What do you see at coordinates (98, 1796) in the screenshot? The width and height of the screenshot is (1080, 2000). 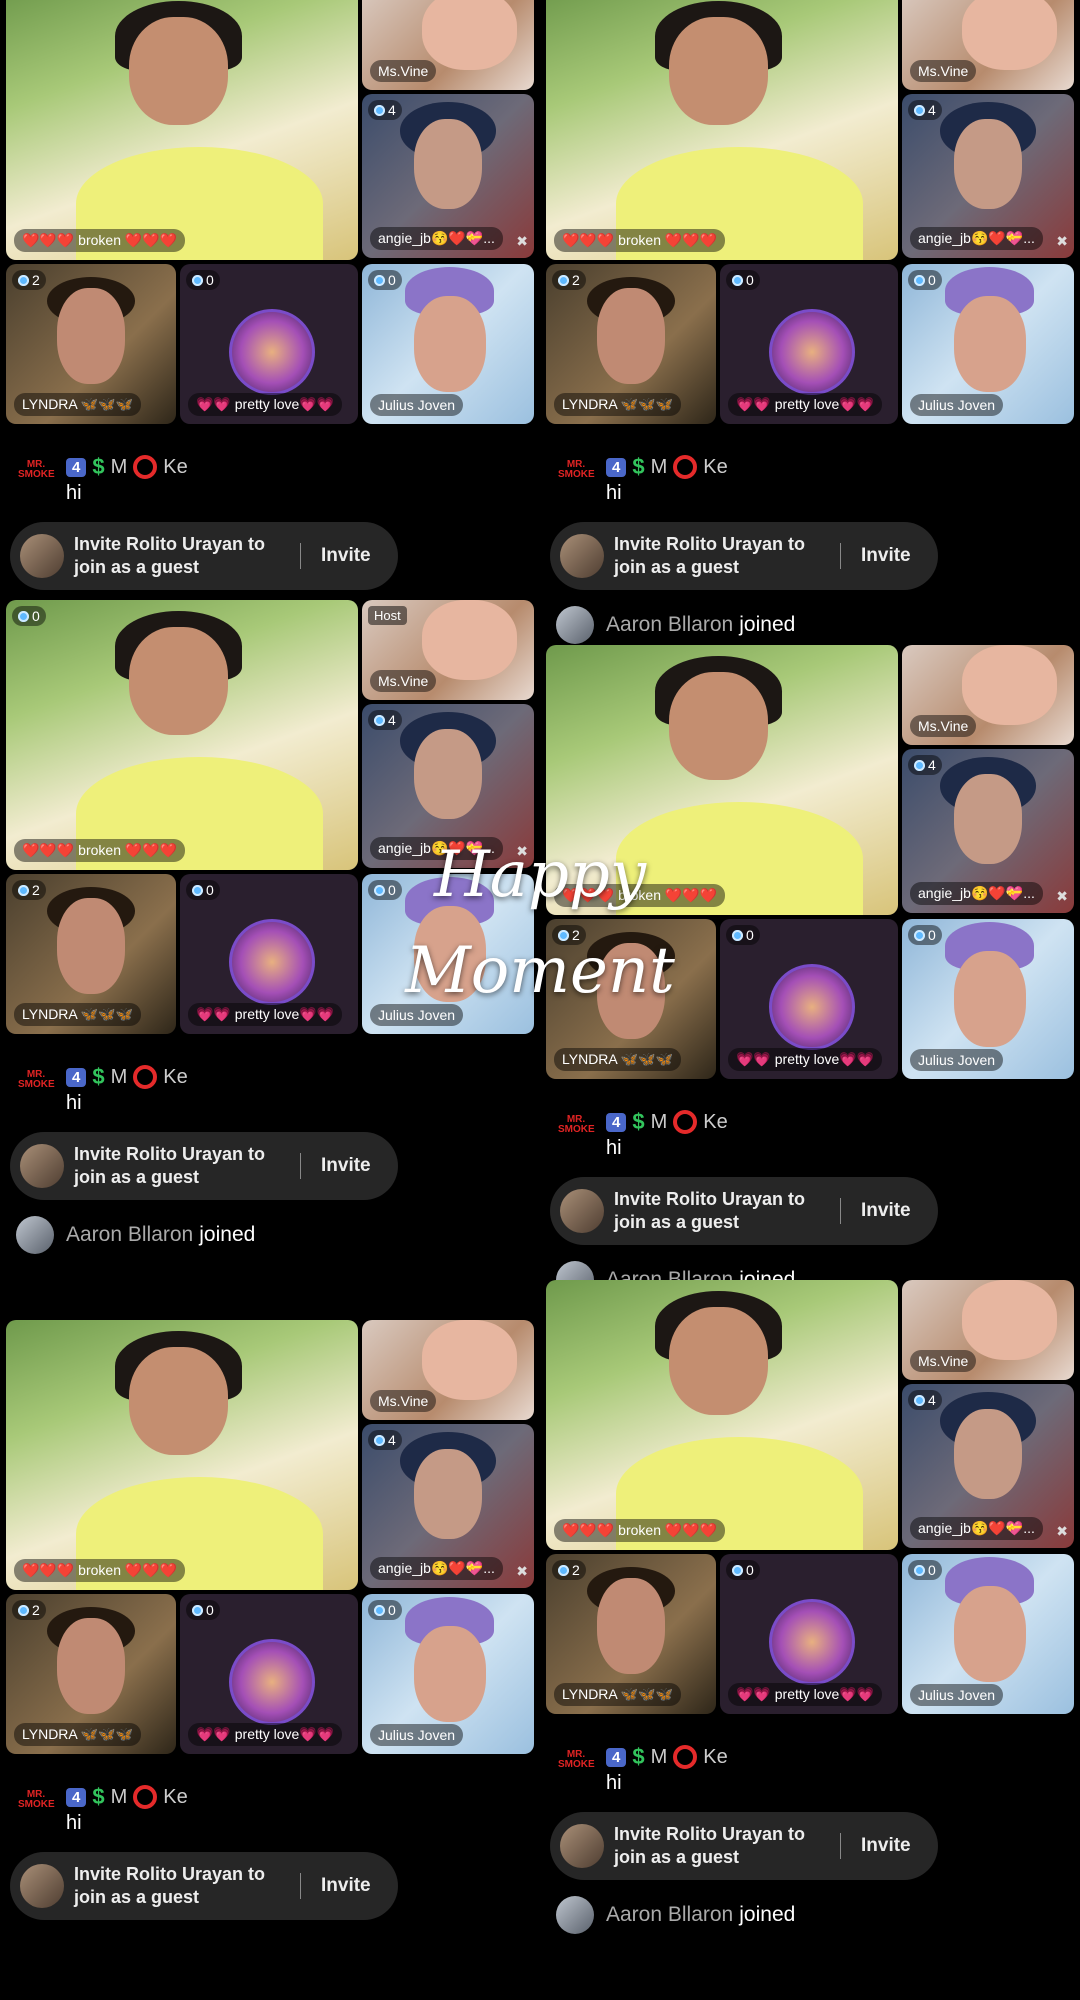 I see `dollar-icon: $` at bounding box center [98, 1796].